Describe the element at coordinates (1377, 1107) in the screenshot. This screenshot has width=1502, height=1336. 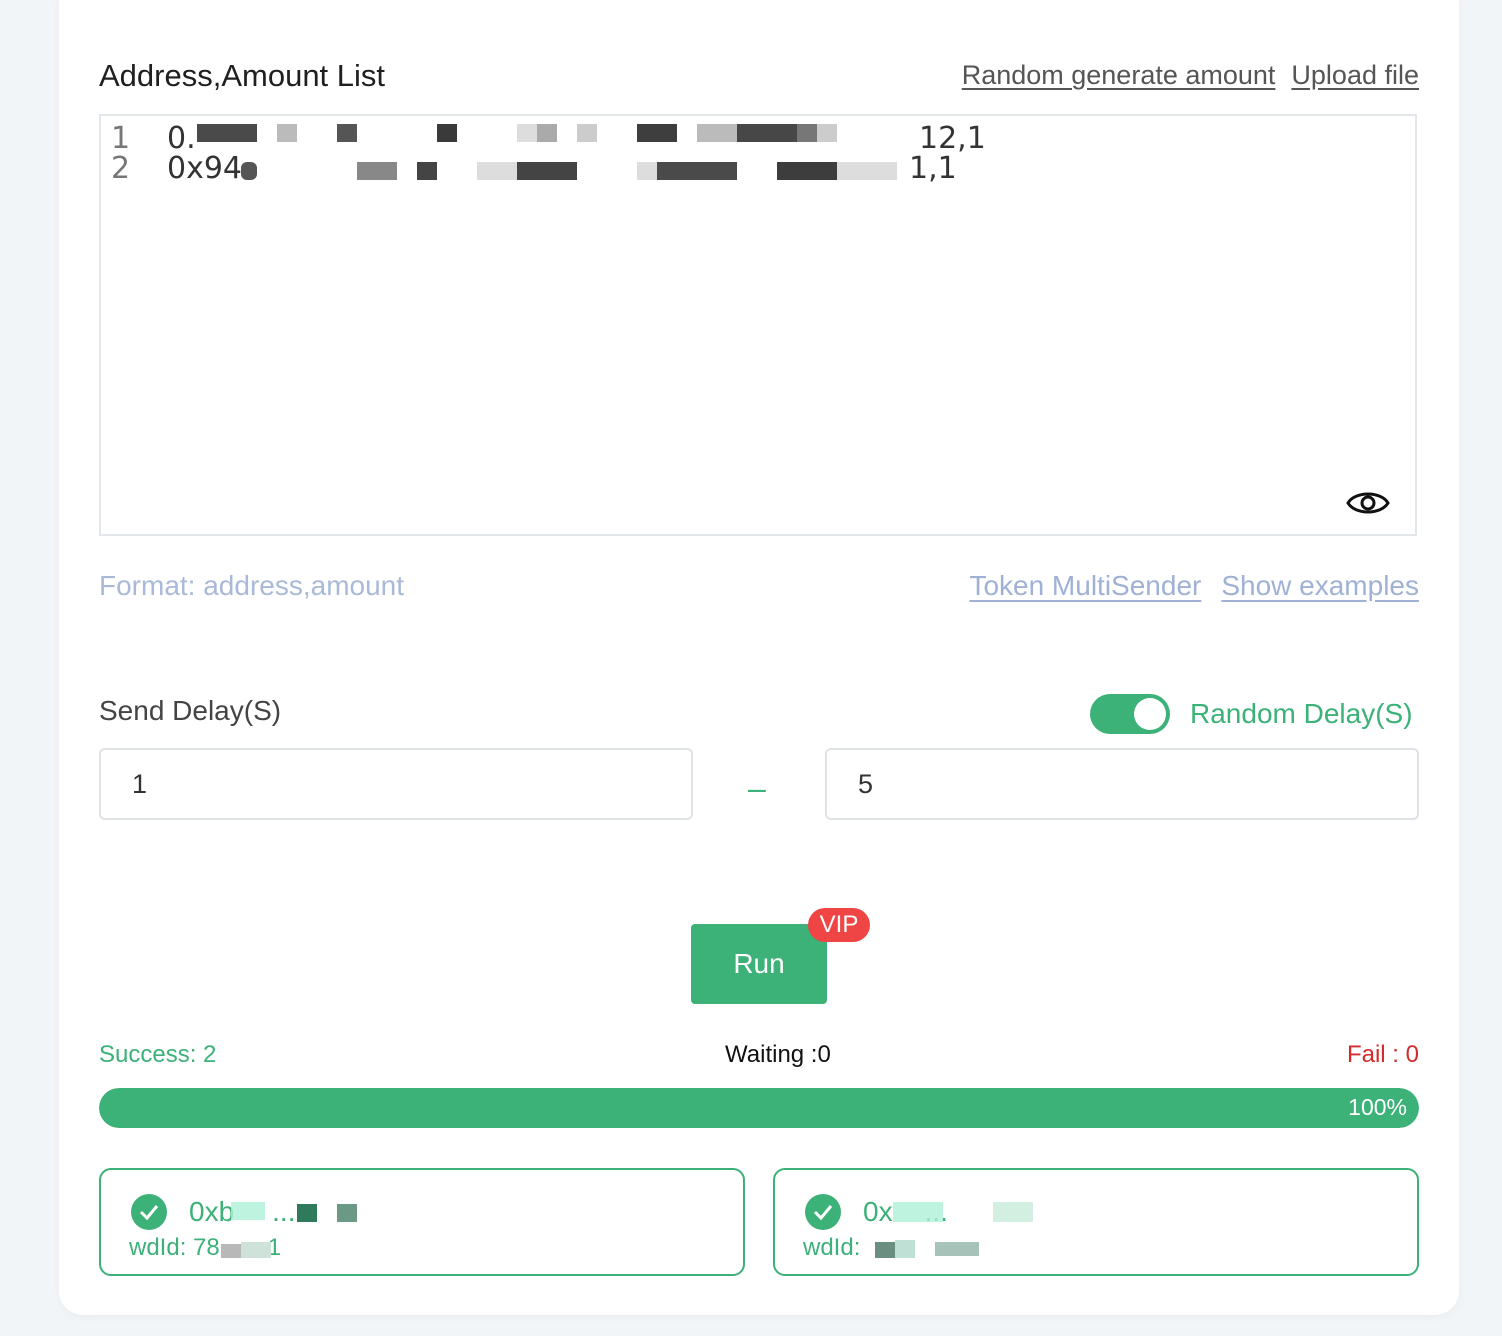
I see `progress-text: 100%` at that location.